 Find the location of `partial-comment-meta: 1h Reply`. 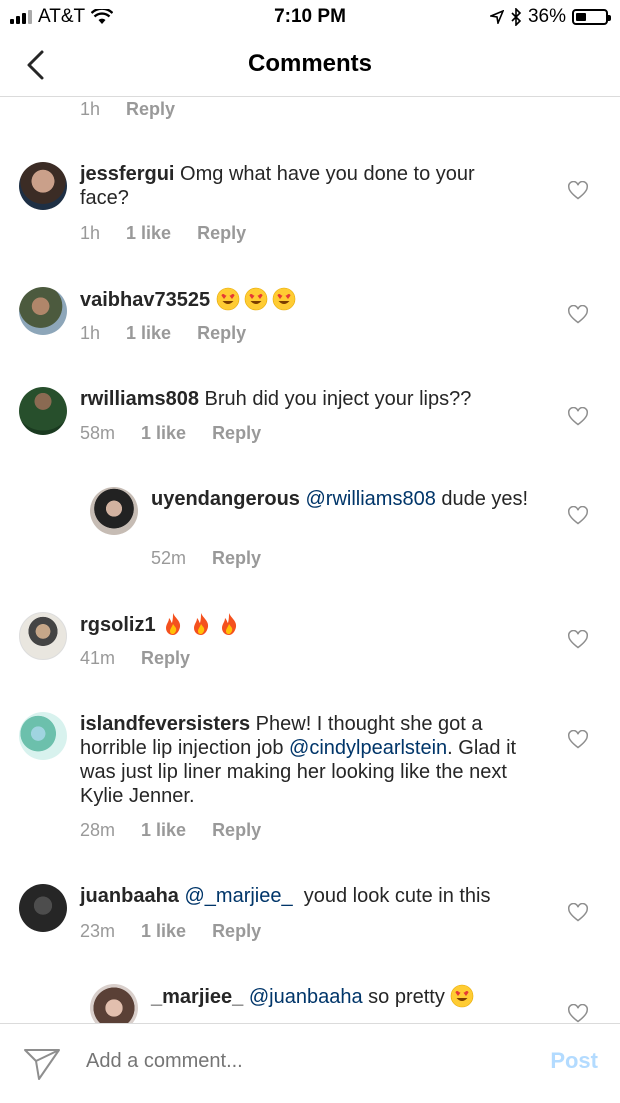

partial-comment-meta: 1h Reply is located at coordinates (140, 109).